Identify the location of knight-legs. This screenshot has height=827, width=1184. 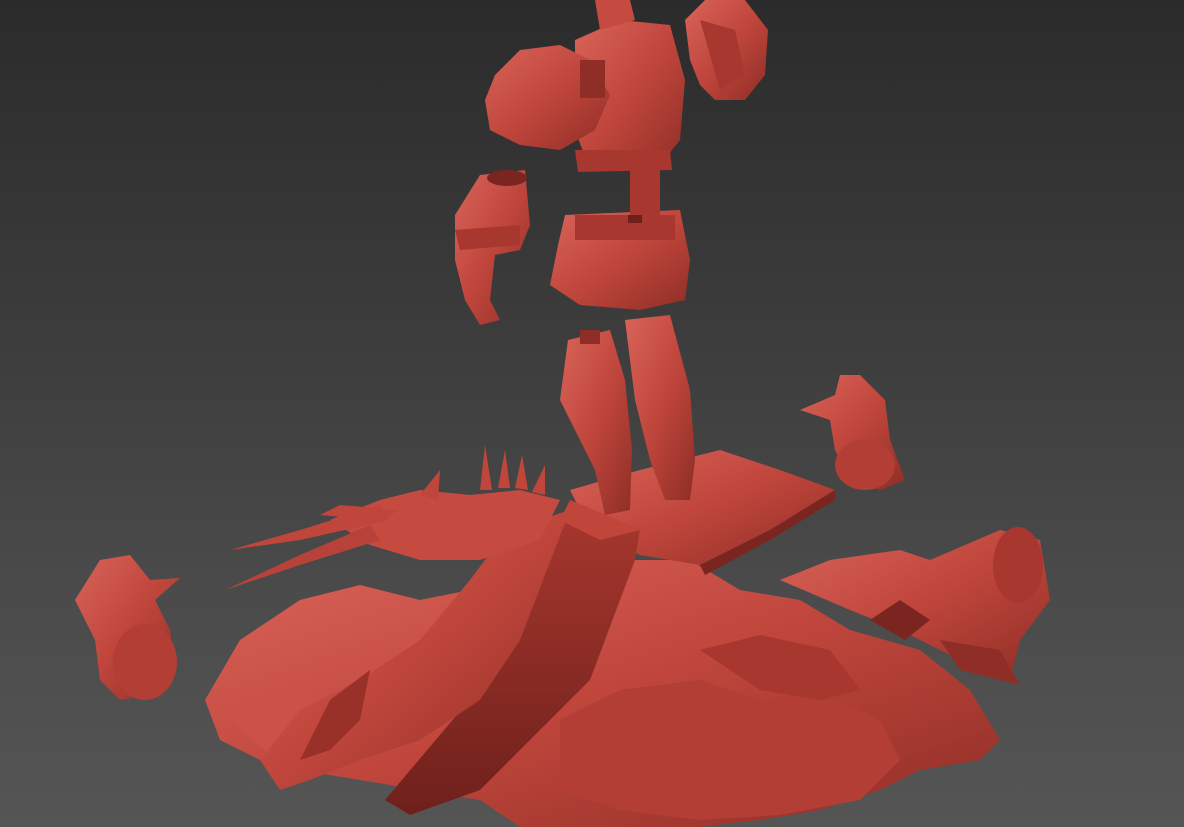
(627, 415).